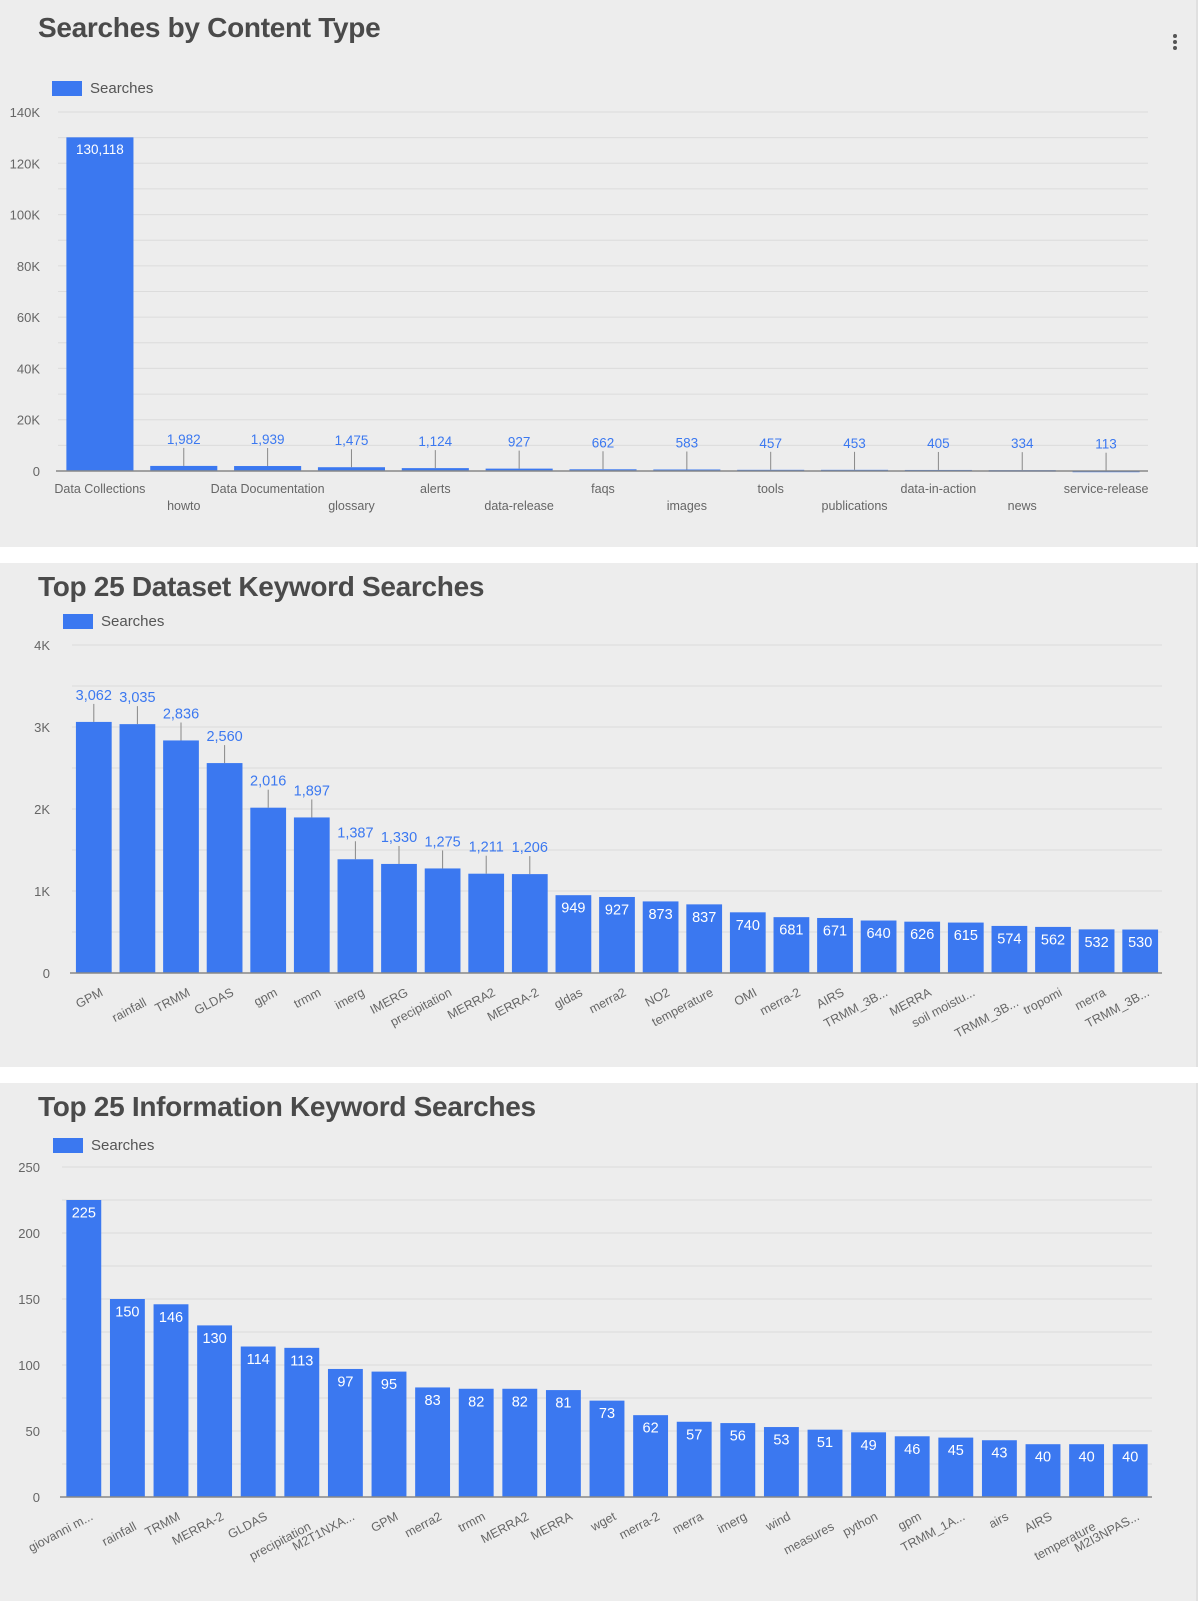  Describe the element at coordinates (956, 1451) in the screenshot. I see `bar-value-label: 45` at that location.